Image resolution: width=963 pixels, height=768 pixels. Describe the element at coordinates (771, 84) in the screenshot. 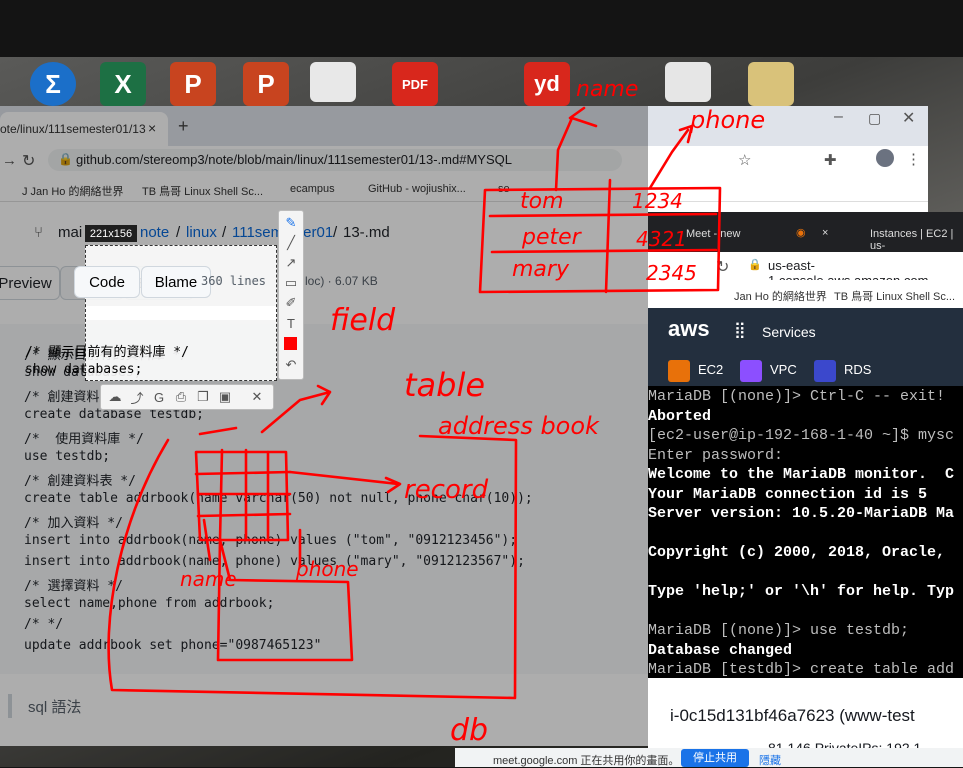

I see `folder-icon` at that location.